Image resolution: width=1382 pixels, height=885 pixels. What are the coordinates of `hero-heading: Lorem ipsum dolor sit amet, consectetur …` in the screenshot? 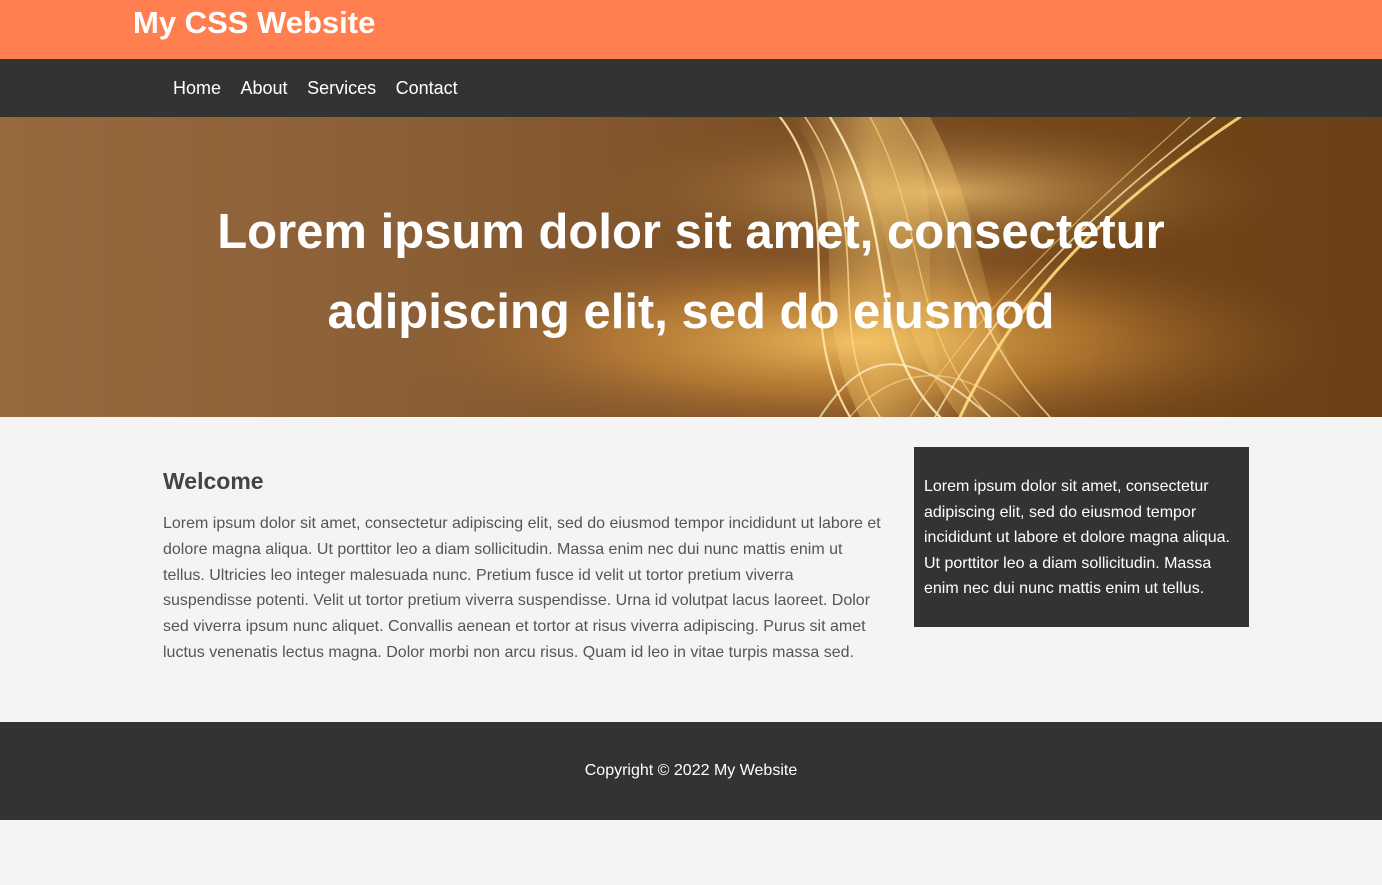 It's located at (691, 272).